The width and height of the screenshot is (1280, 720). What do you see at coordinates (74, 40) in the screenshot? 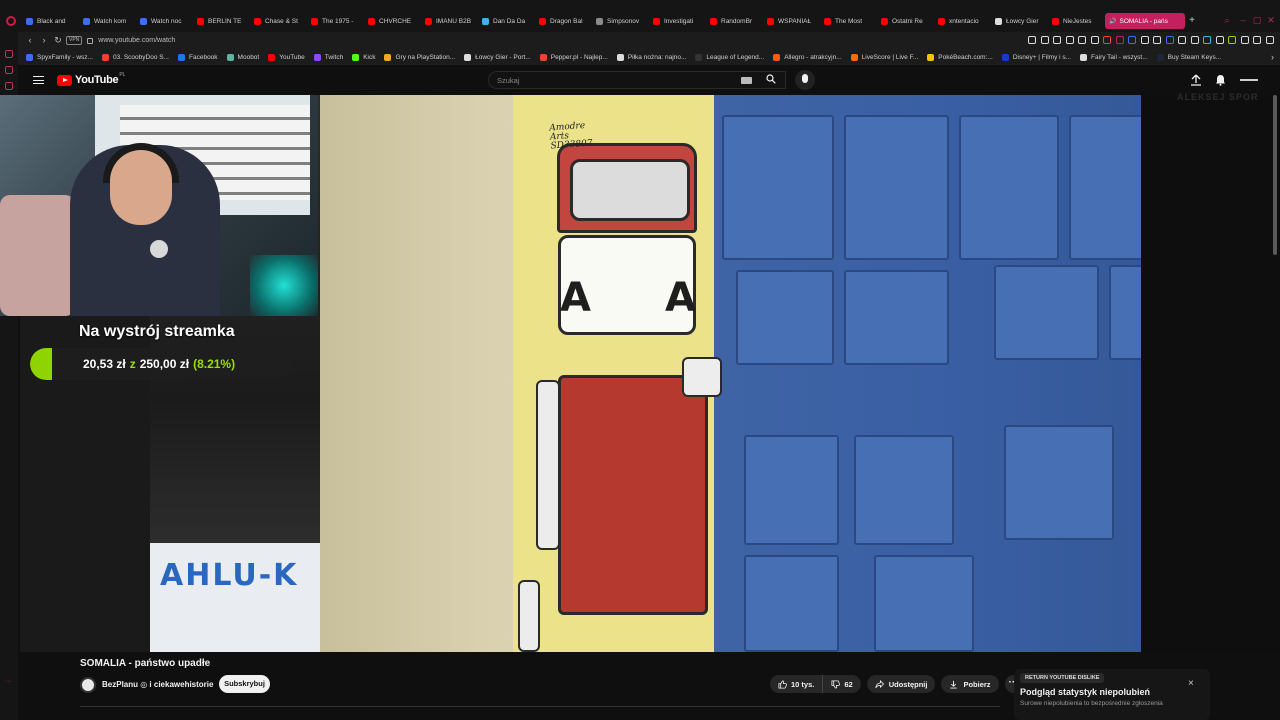
I see `vpn-badge: VPN` at bounding box center [74, 40].